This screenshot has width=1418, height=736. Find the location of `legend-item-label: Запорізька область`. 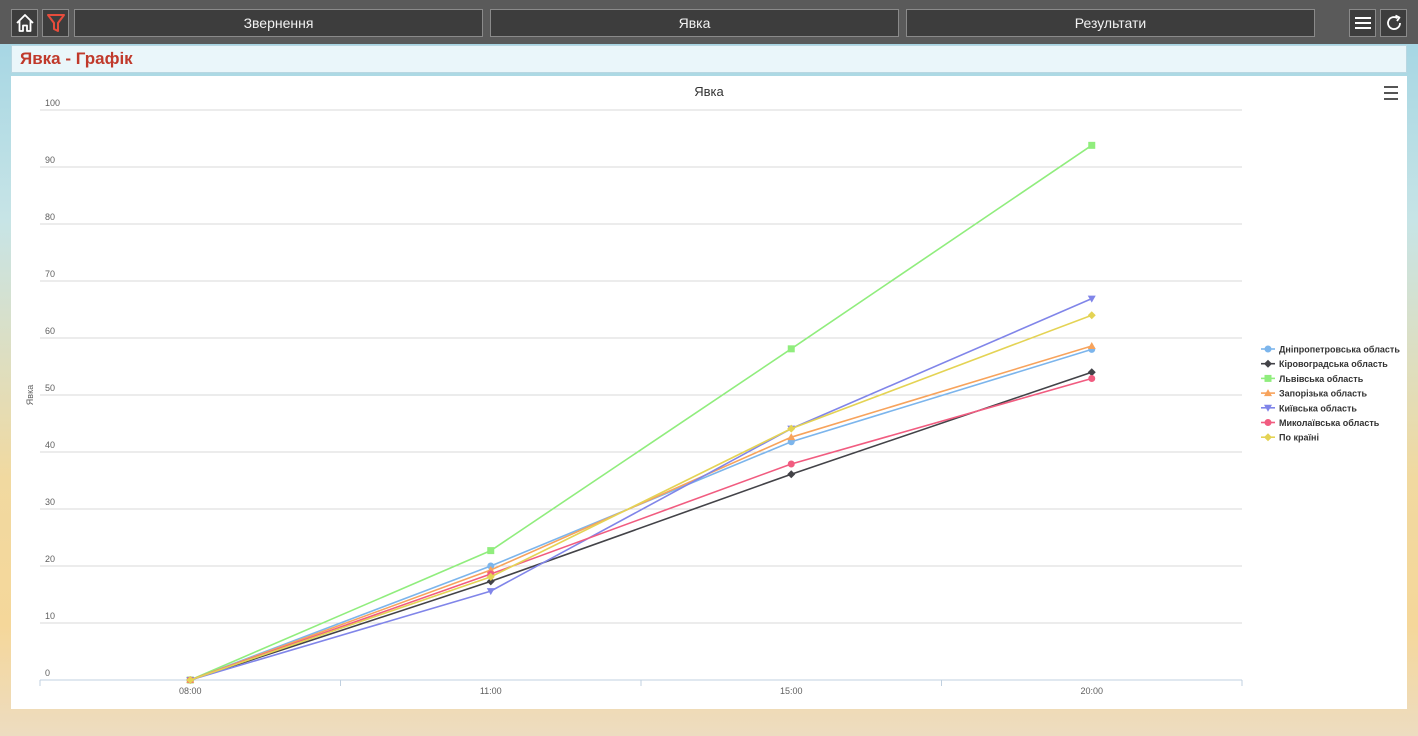

legend-item-label: Запорізька область is located at coordinates (1323, 394).